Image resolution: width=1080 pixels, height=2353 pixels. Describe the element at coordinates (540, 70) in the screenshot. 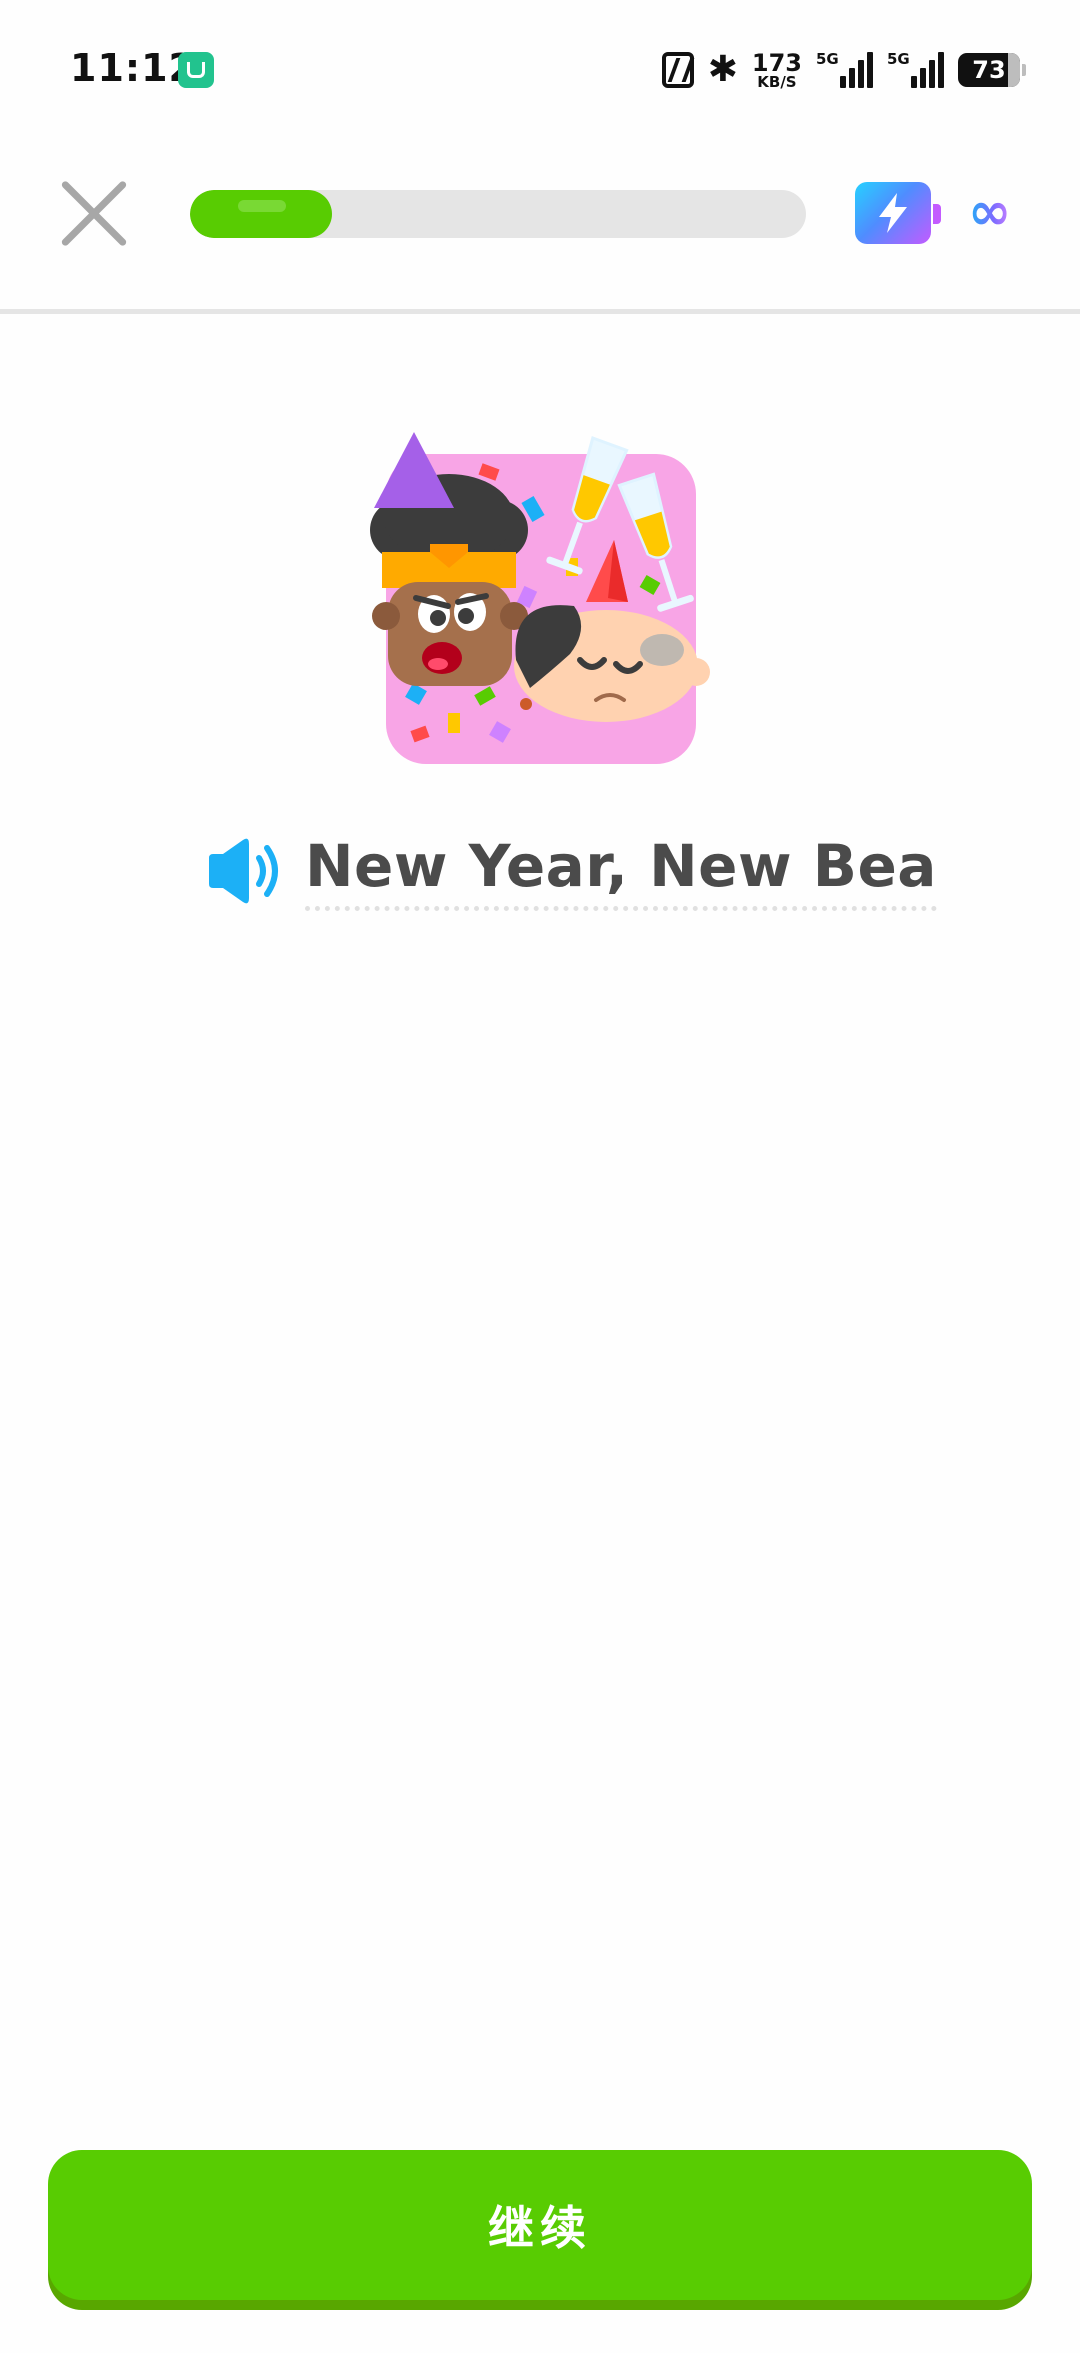

I see `status-bar: 11:12 ✱ 173 KB/S 5G 5G 73` at that location.